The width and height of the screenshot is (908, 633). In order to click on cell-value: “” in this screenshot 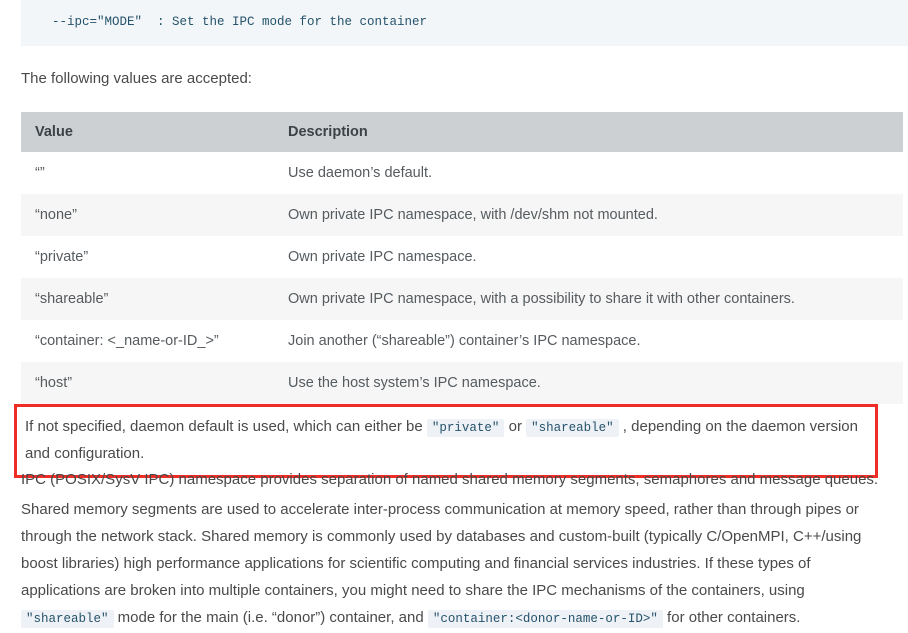, I will do `click(40, 173)`.